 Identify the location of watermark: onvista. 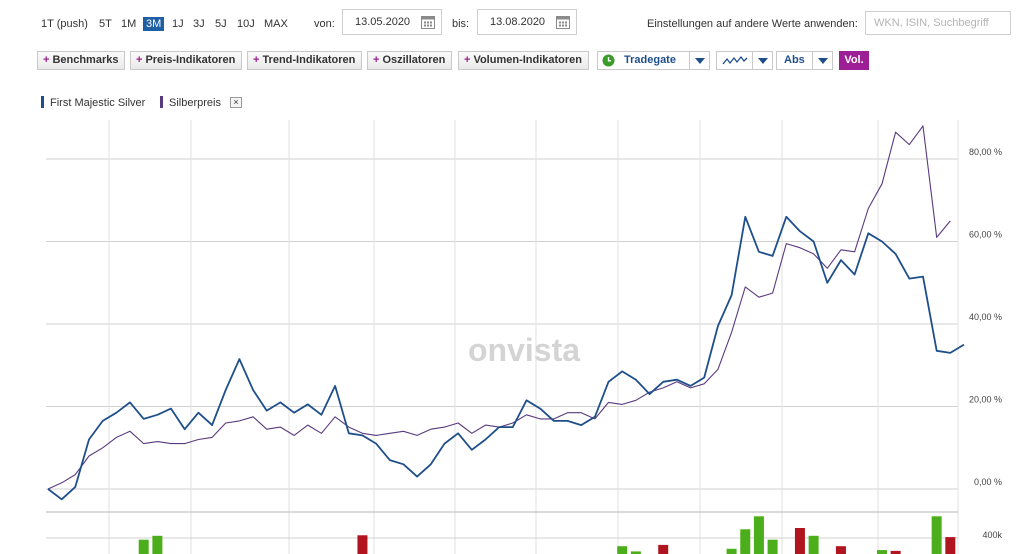
(524, 350).